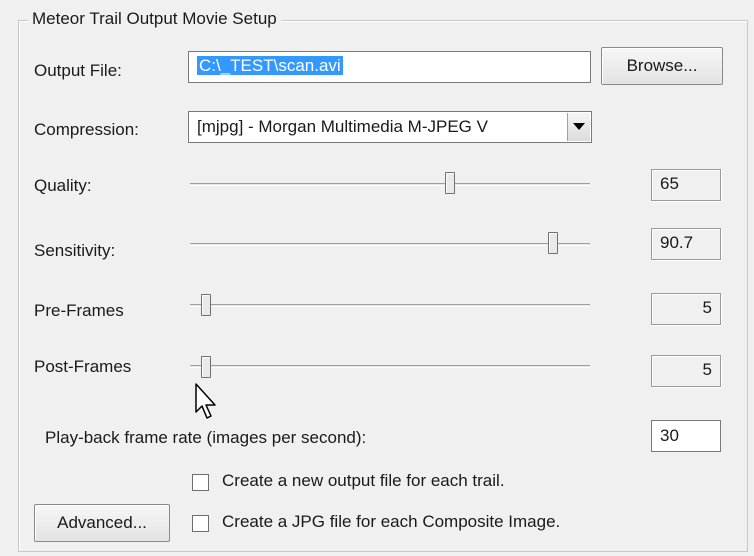 The height and width of the screenshot is (556, 754). What do you see at coordinates (75, 250) in the screenshot?
I see `sensitivity-label: Sensitivity:` at bounding box center [75, 250].